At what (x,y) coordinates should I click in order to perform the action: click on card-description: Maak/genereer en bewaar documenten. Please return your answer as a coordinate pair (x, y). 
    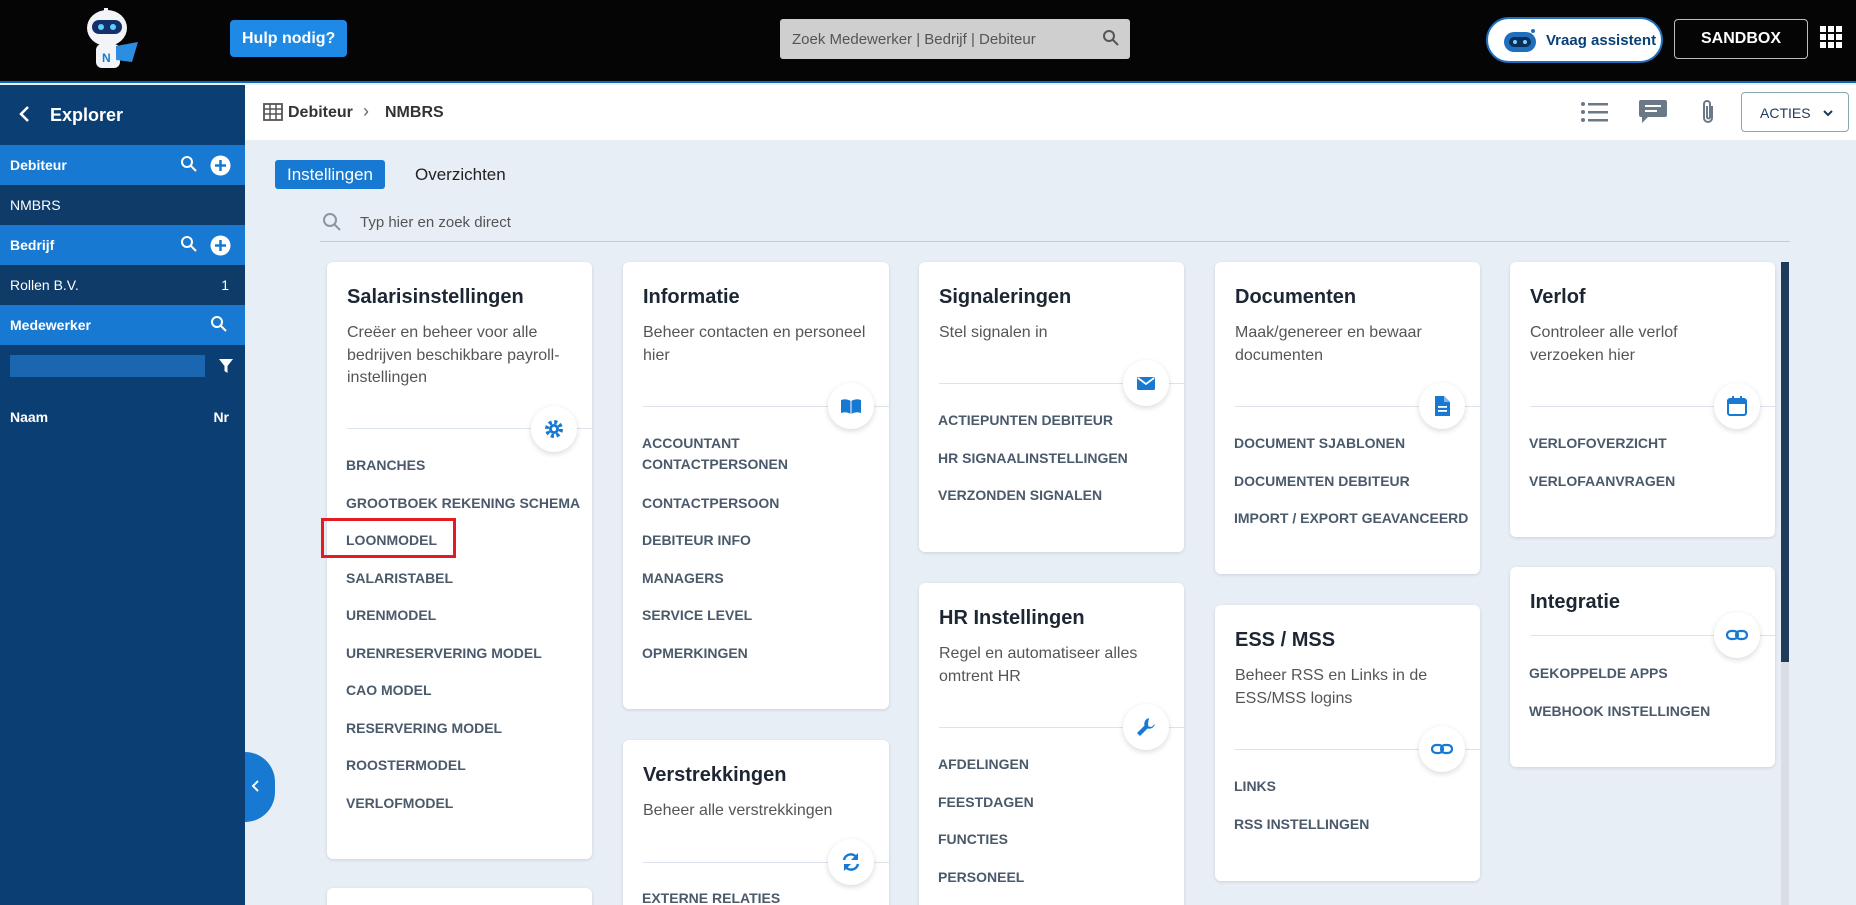
    Looking at the image, I should click on (1328, 344).